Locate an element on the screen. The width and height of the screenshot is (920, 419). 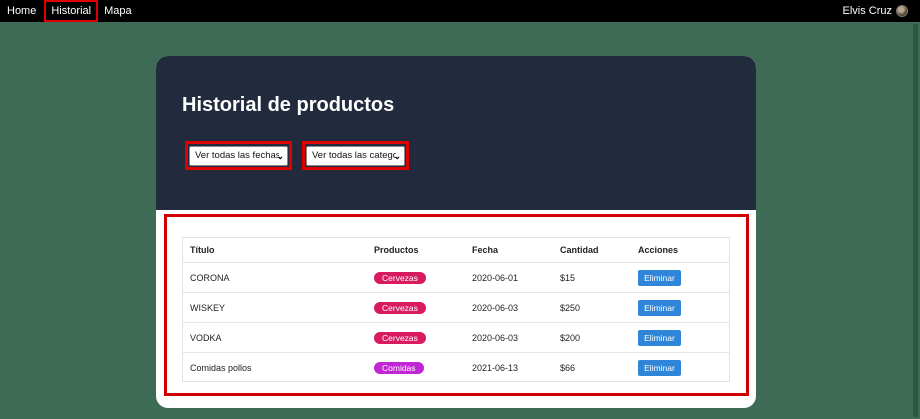
cell-title: VODKA is located at coordinates (278, 338).